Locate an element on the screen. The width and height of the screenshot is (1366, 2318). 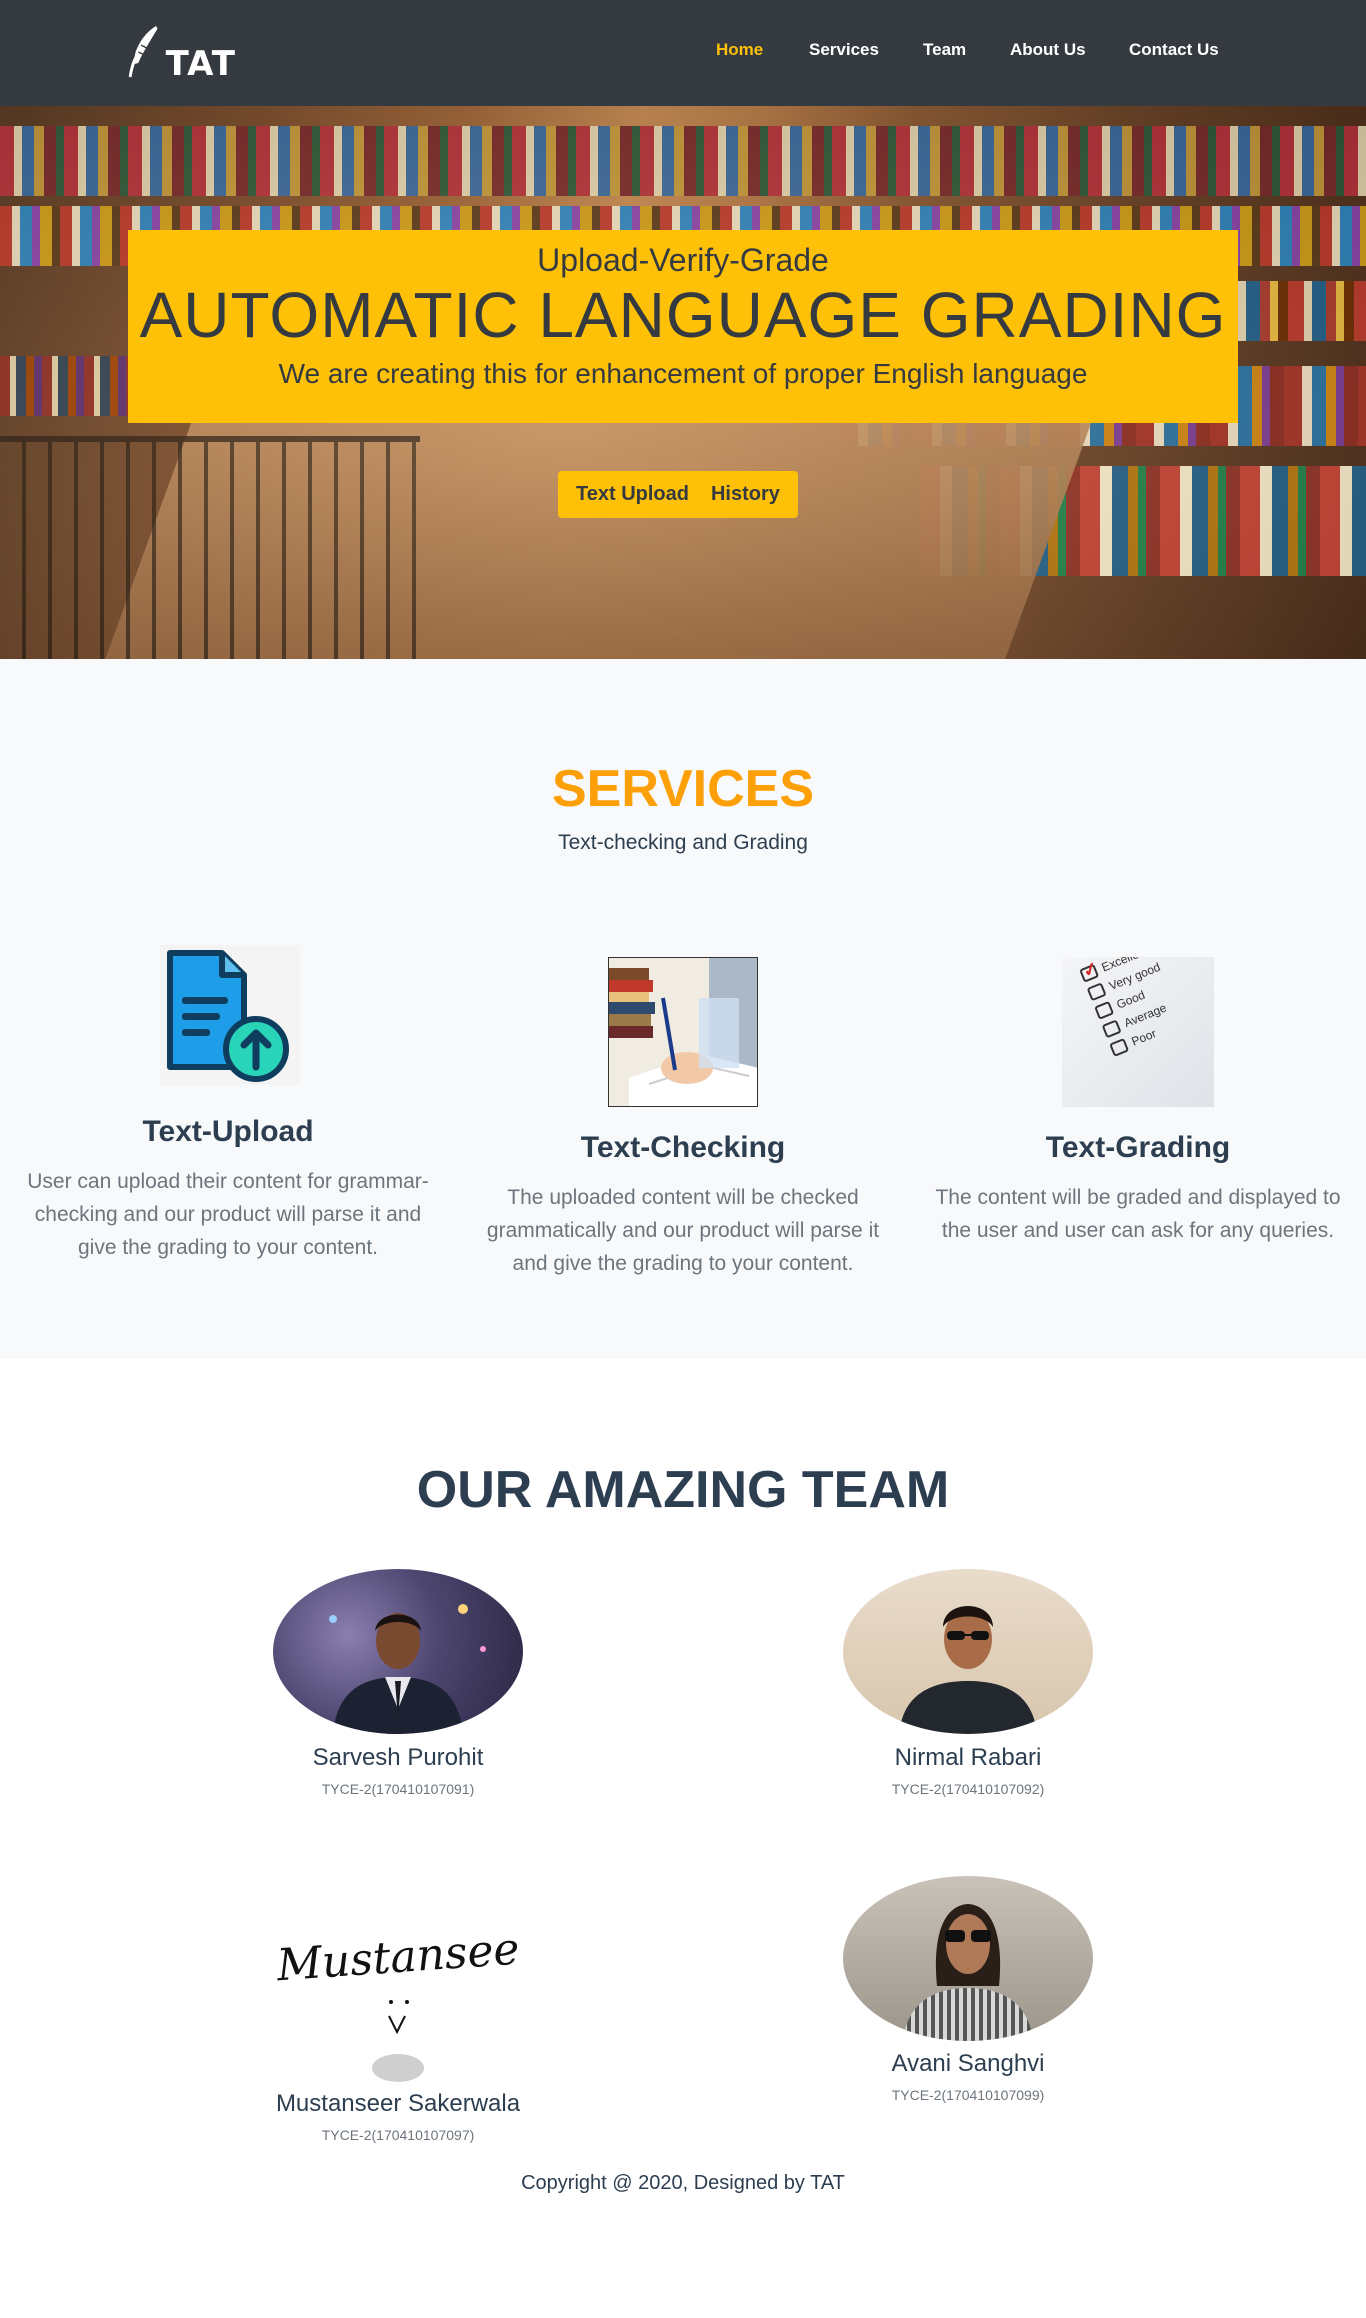
services-title: SERVICES is located at coordinates (683, 789).